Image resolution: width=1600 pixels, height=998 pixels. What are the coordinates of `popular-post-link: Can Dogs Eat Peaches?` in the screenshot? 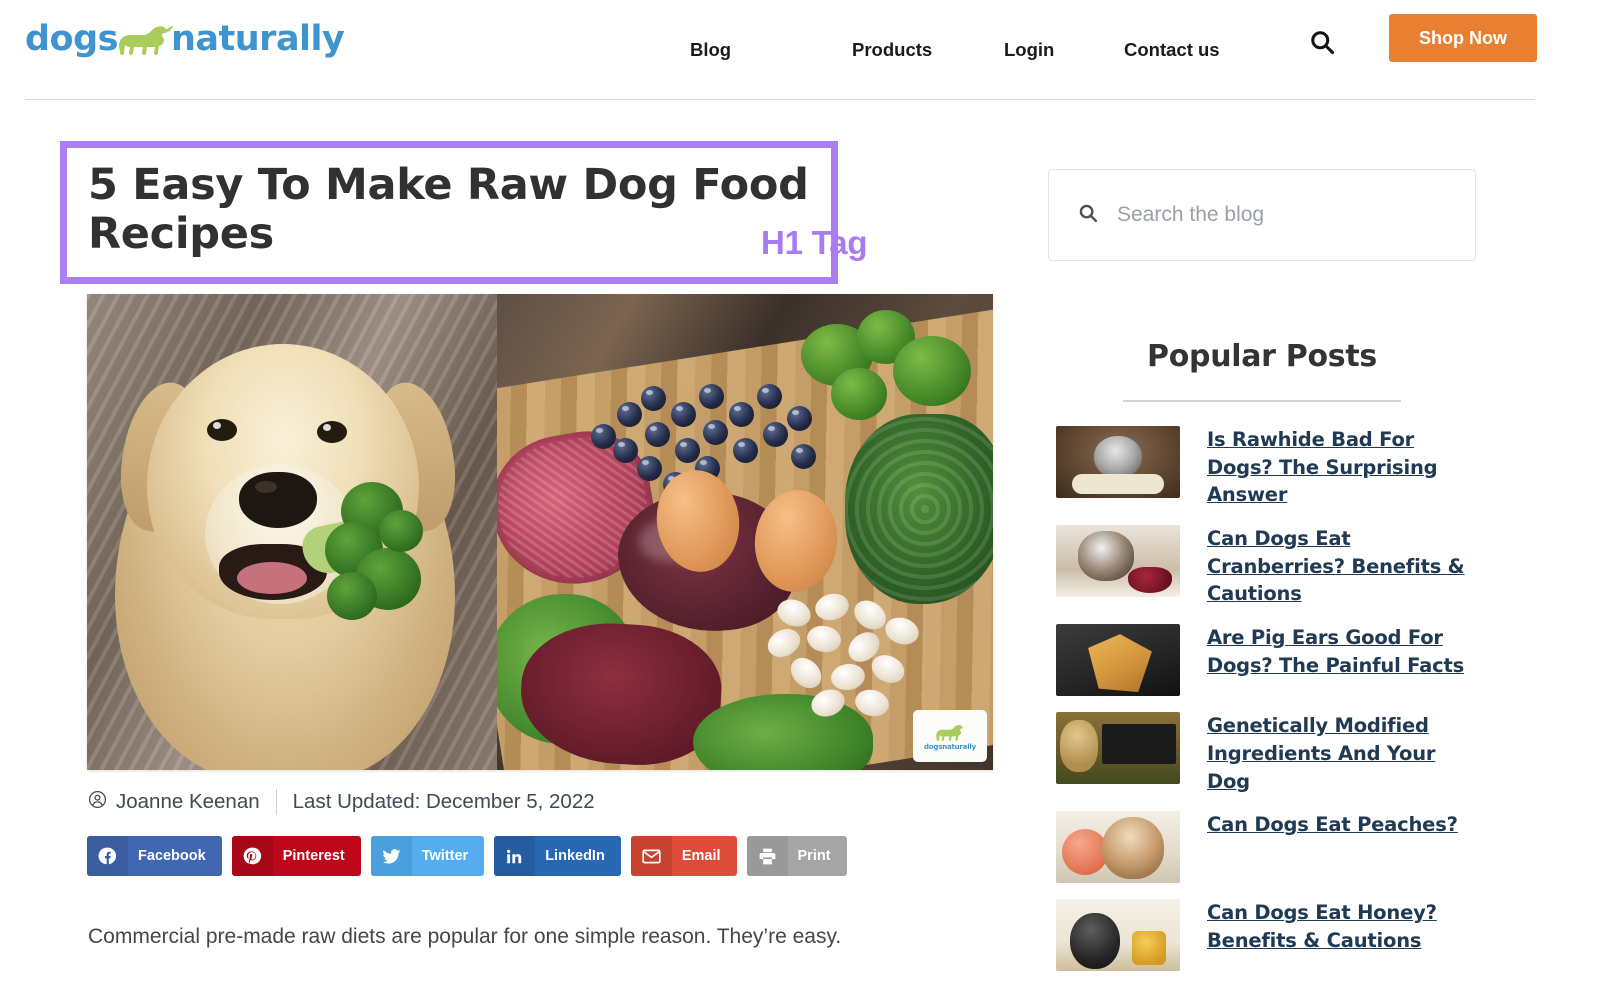 It's located at (1332, 825).